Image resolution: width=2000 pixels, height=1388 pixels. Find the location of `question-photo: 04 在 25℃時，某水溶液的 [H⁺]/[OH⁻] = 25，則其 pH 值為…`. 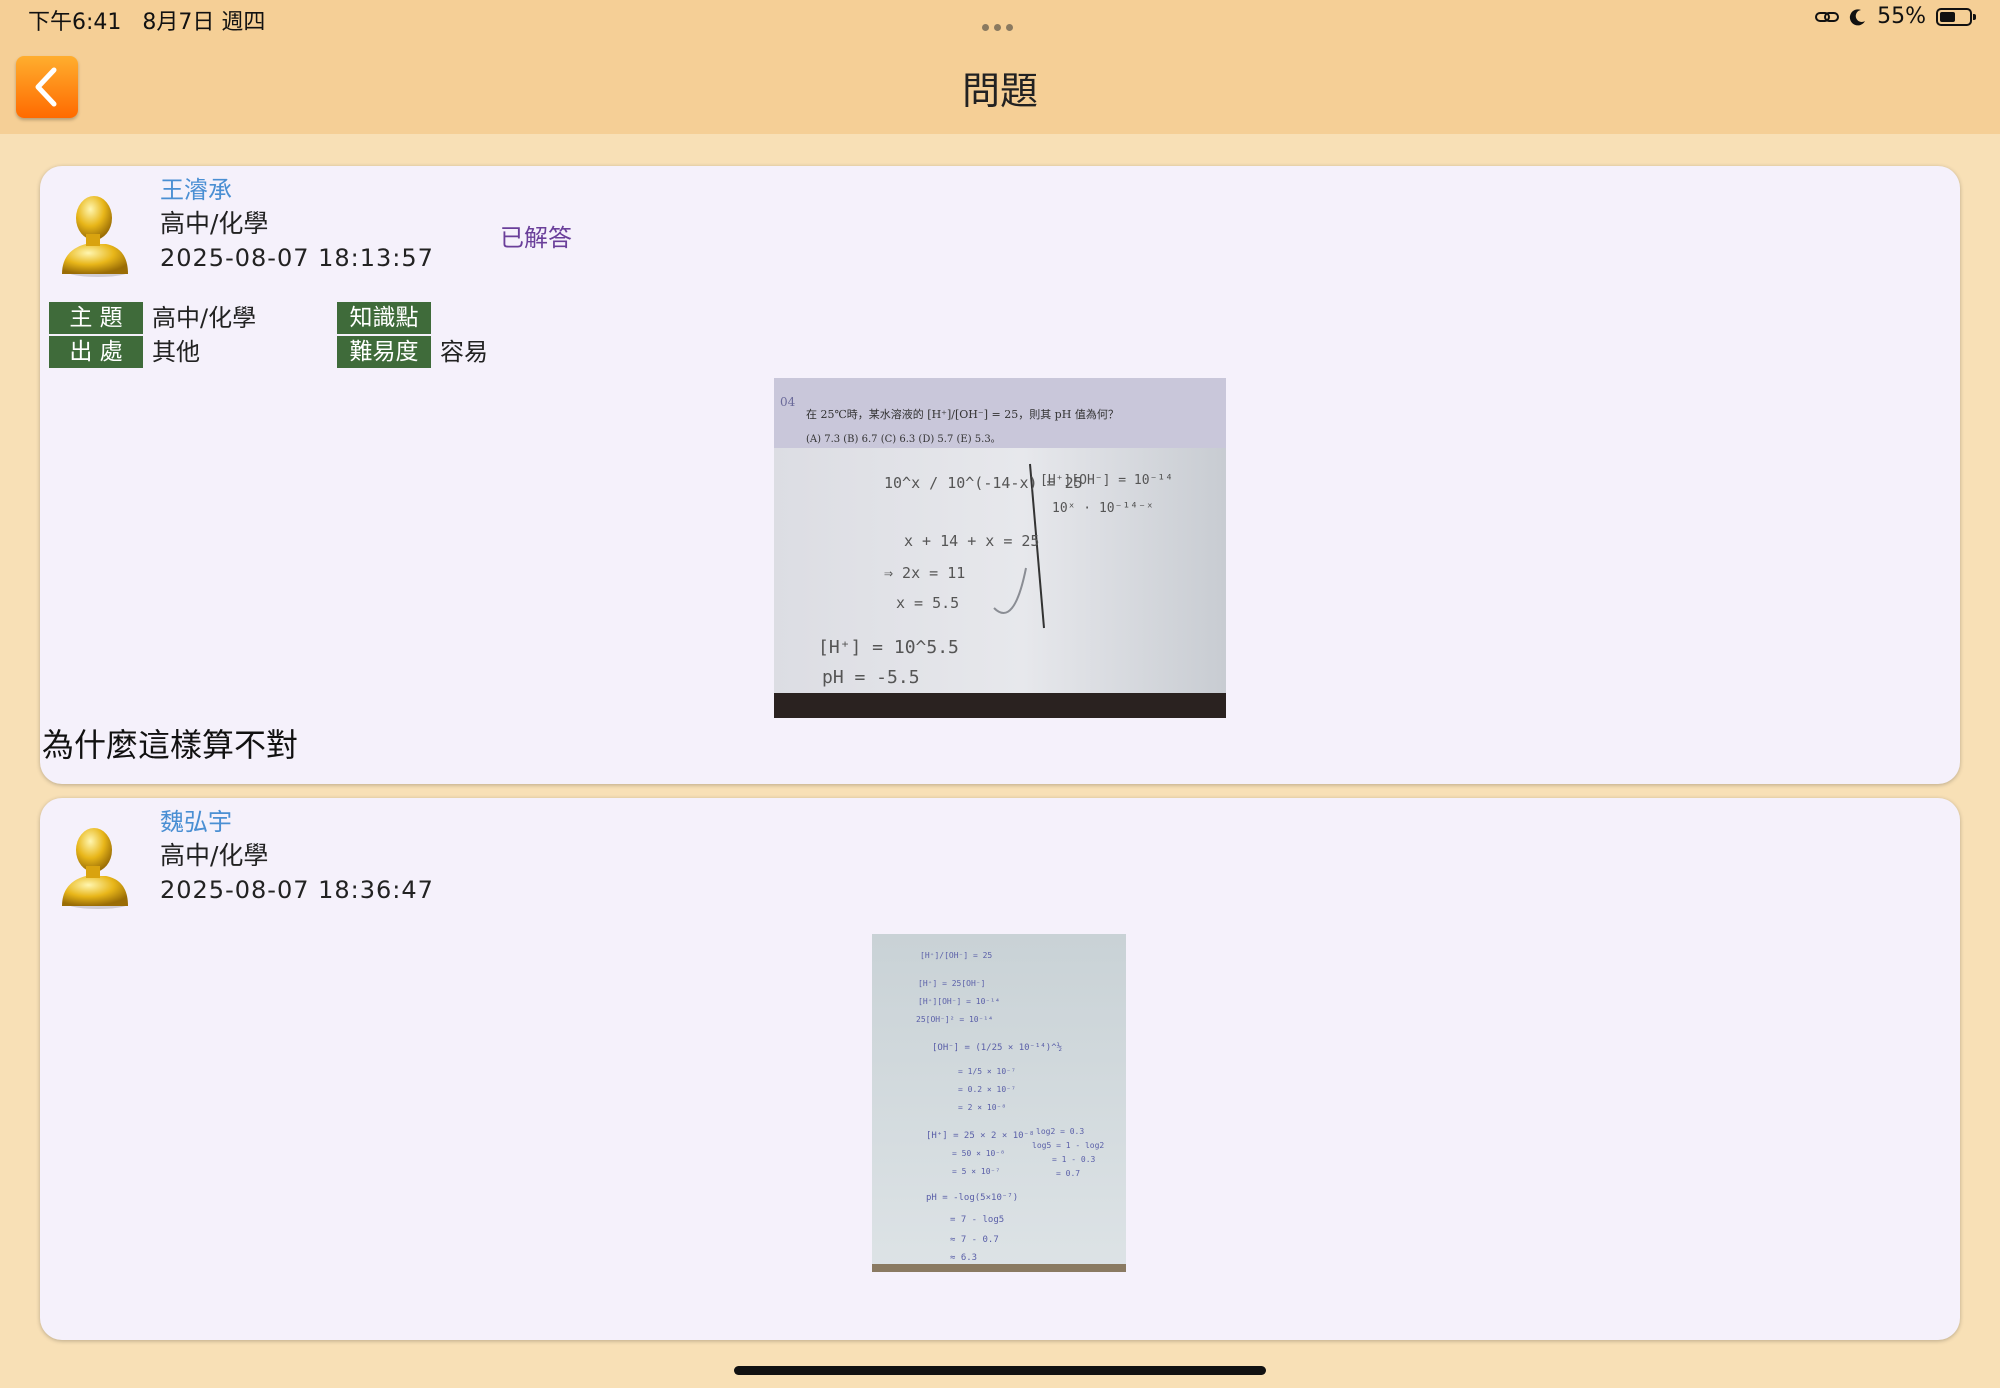

question-photo: 04 在 25℃時，某水溶液的 [H⁺]/[OH⁻] = 25，則其 pH 值為… is located at coordinates (1000, 548).